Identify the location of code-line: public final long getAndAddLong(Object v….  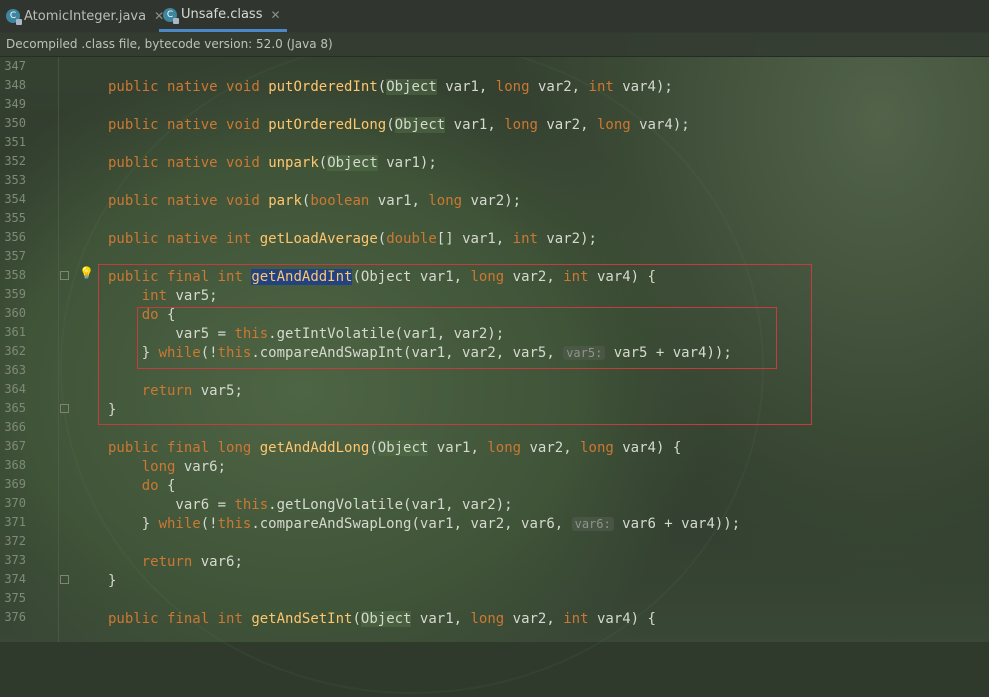
(394, 448).